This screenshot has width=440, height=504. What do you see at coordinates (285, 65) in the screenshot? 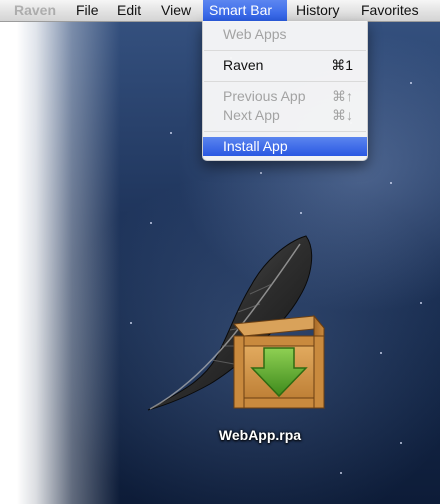
I see `menu-item-raven: Raven ⌘1` at bounding box center [285, 65].